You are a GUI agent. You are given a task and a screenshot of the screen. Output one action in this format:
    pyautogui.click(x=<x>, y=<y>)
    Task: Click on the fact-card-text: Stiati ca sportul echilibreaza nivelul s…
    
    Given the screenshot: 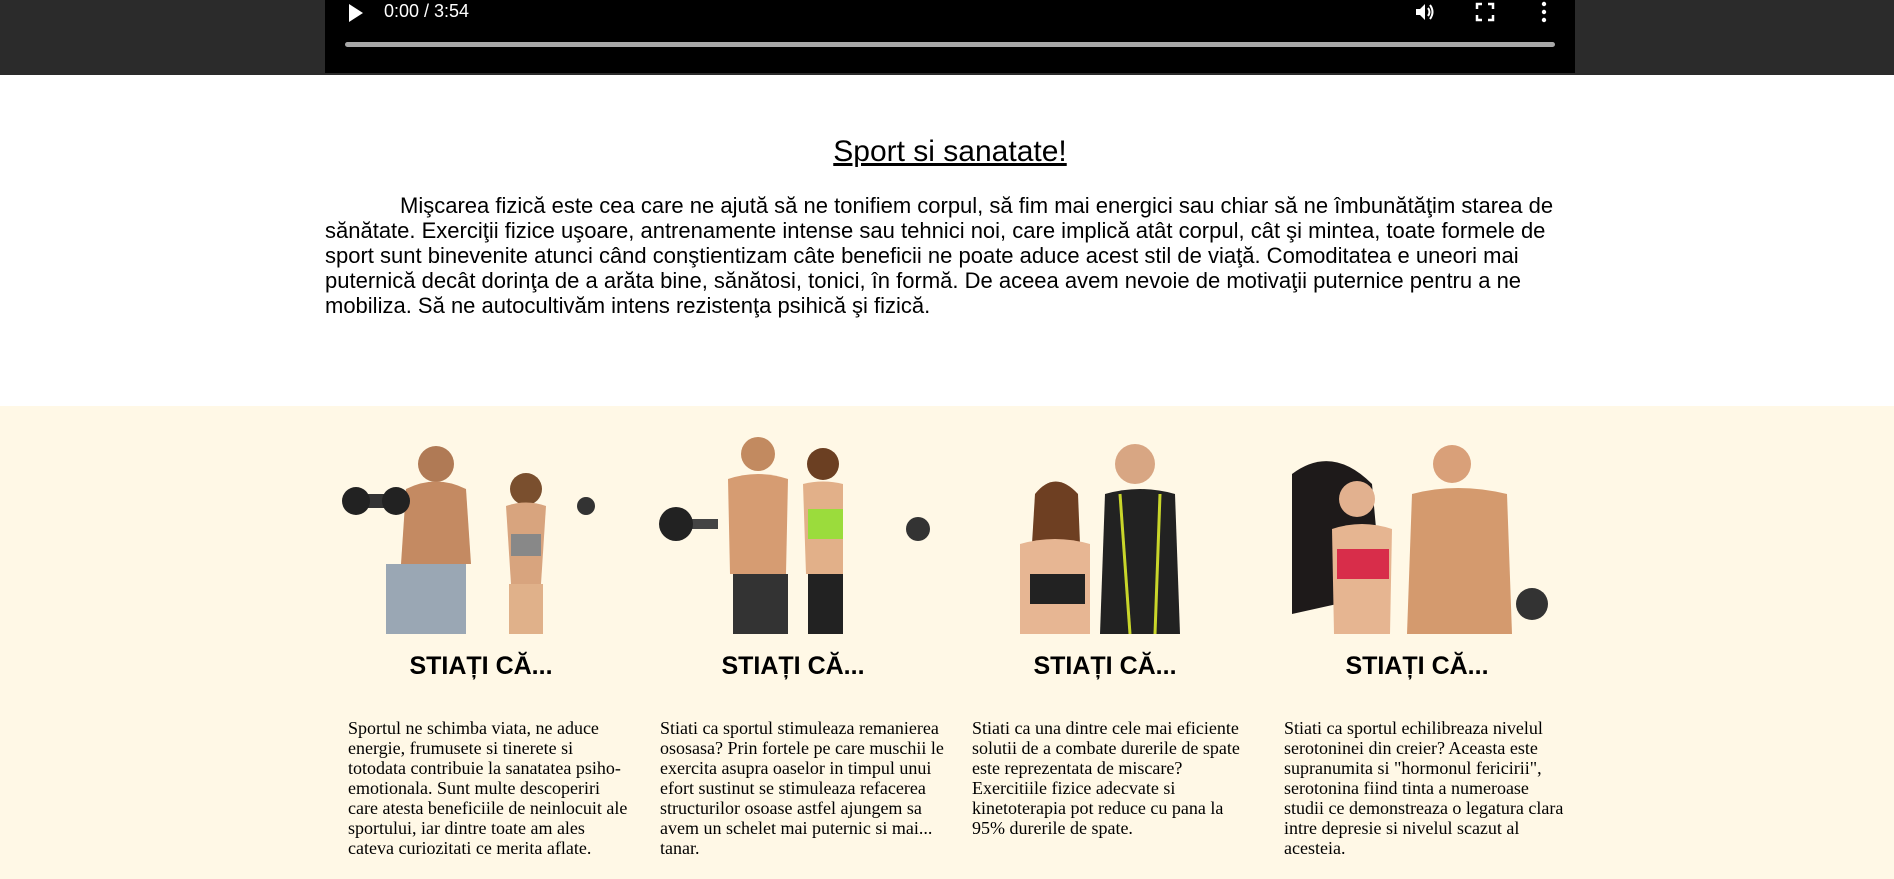 What is the action you would take?
    pyautogui.click(x=1424, y=788)
    